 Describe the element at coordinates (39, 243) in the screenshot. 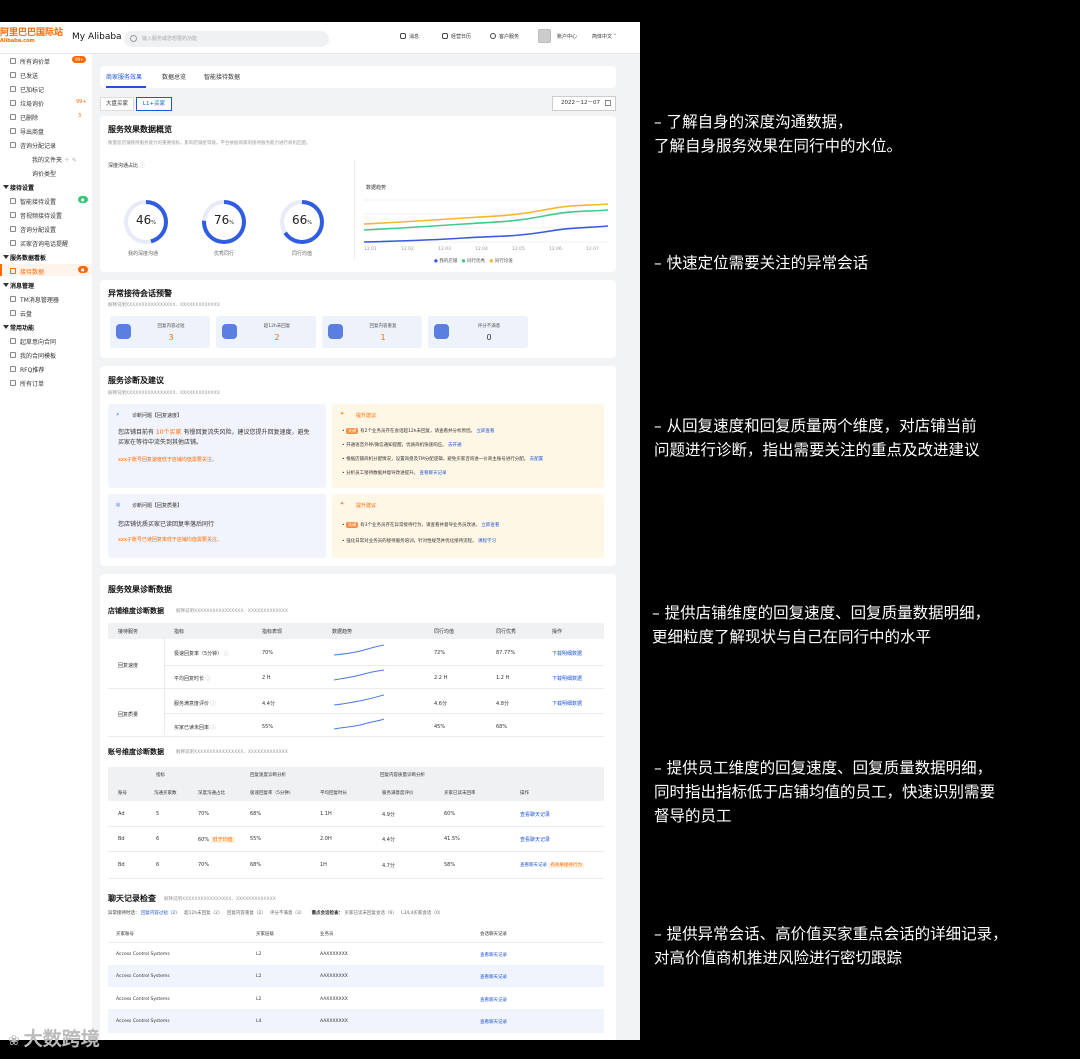

I see `sidebar-item-phone-alert: 买家咨询电话提醒` at that location.